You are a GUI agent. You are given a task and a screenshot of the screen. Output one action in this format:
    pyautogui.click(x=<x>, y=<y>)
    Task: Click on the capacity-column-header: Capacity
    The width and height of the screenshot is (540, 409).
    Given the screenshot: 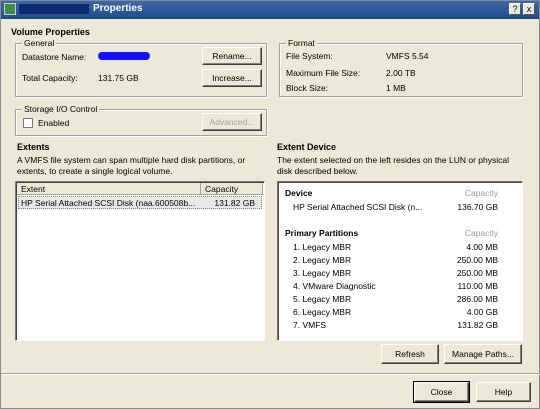 What is the action you would take?
    pyautogui.click(x=232, y=189)
    